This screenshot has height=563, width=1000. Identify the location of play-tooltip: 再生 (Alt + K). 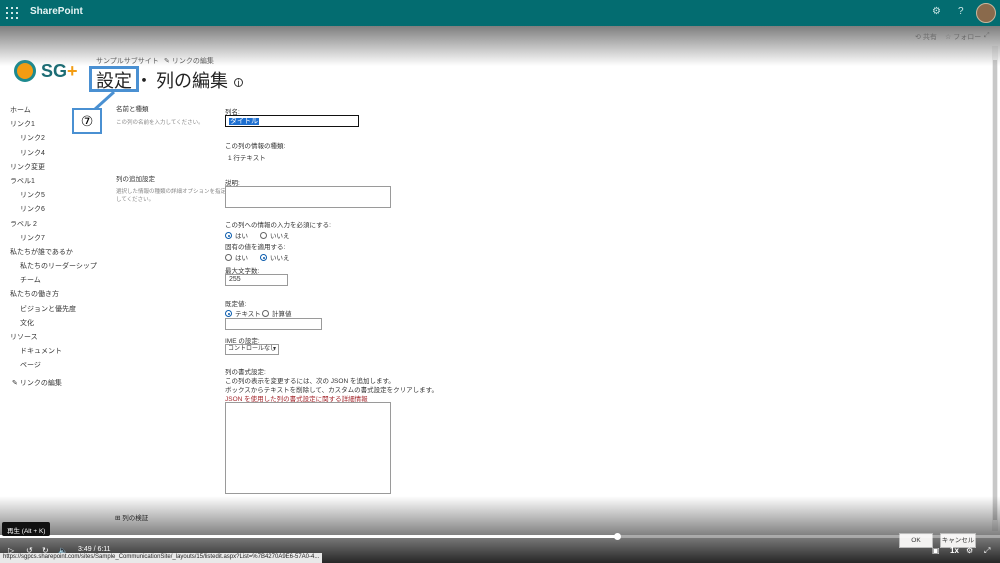
(26, 529).